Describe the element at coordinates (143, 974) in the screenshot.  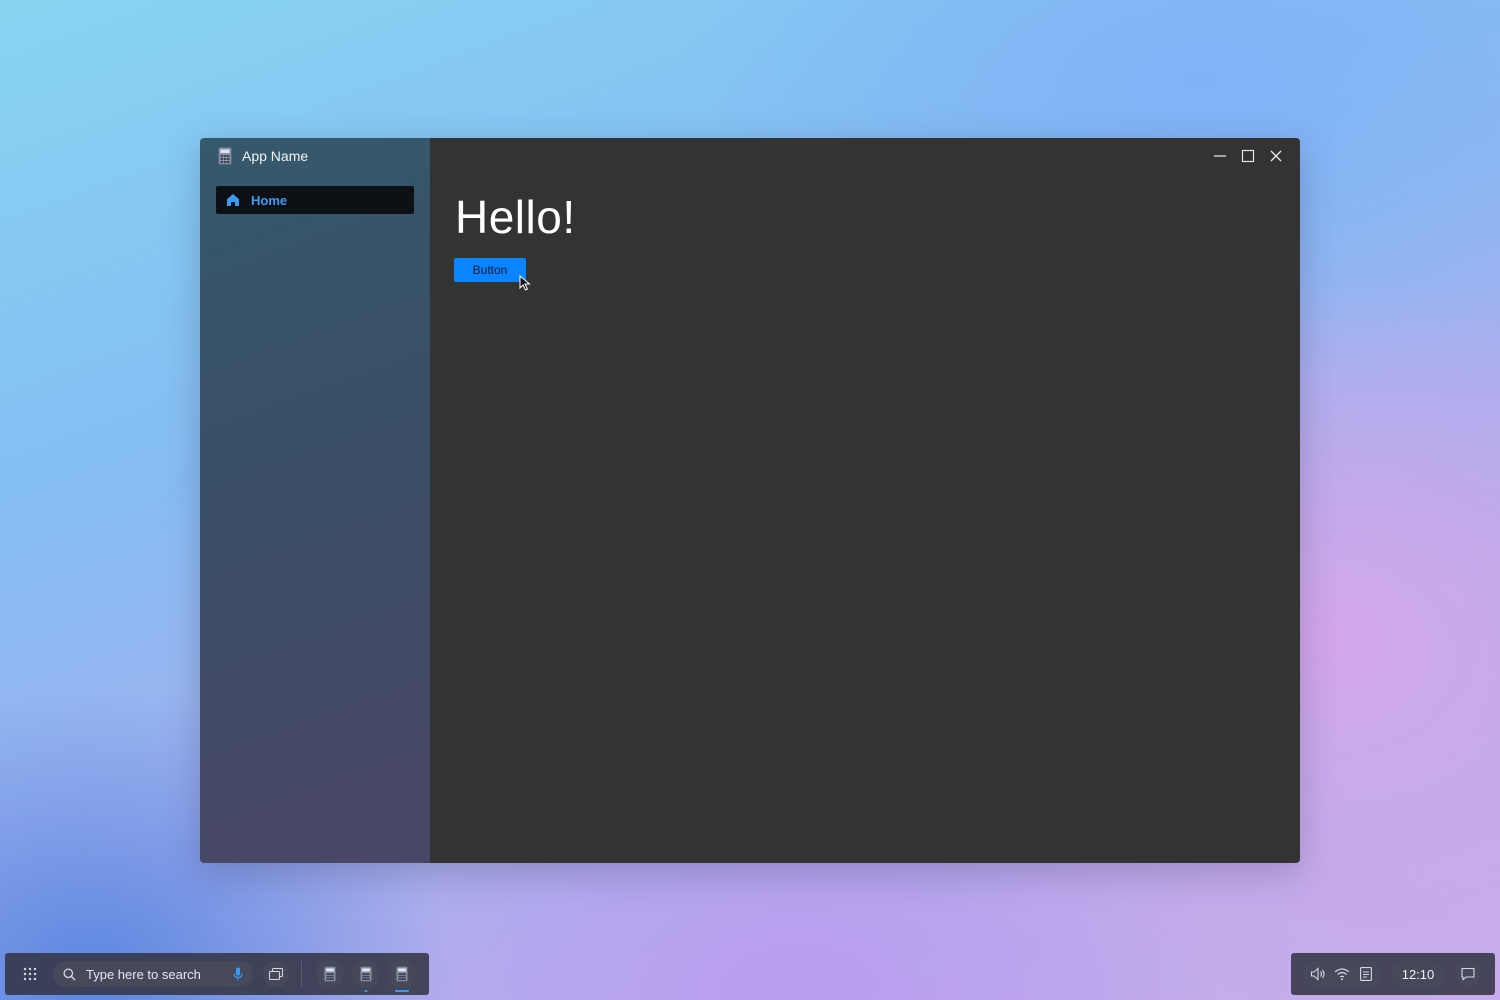
I see `search-placeholder: Type here to search` at that location.